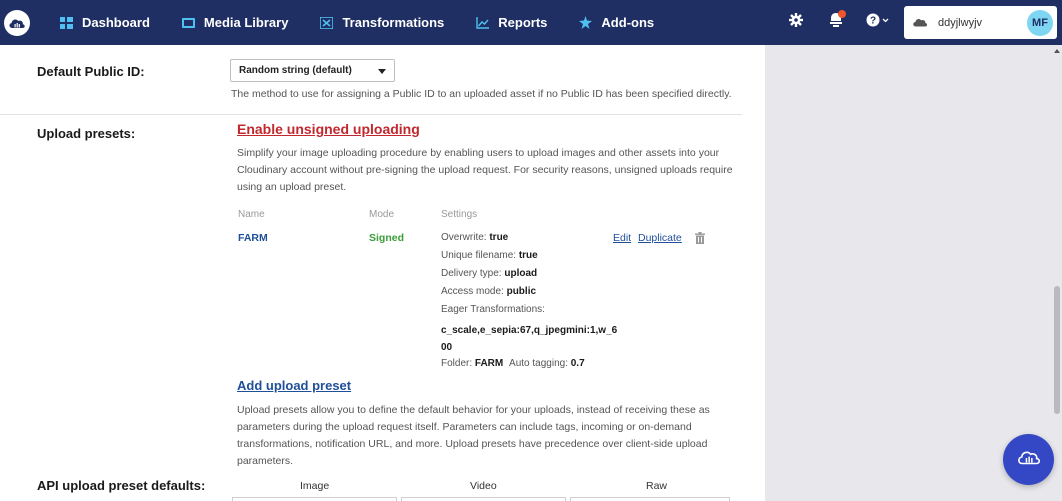  I want to click on setting-label: Folder:, so click(457, 363).